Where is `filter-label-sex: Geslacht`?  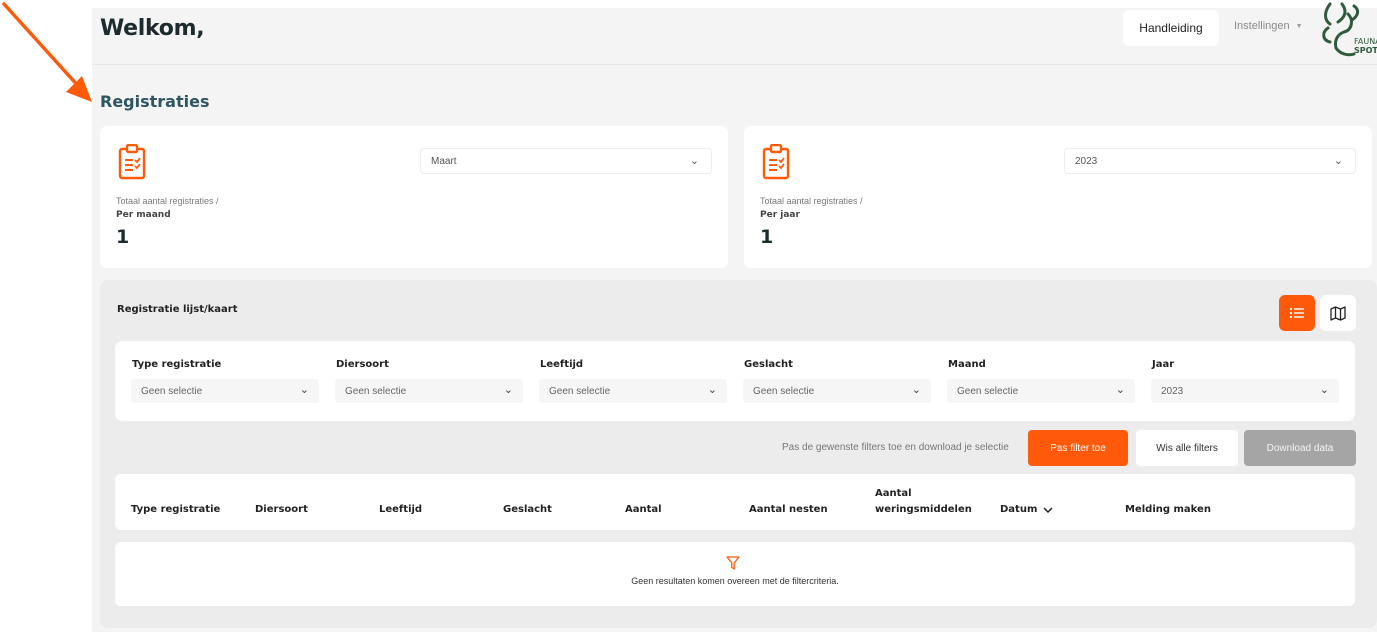
filter-label-sex: Geslacht is located at coordinates (768, 364).